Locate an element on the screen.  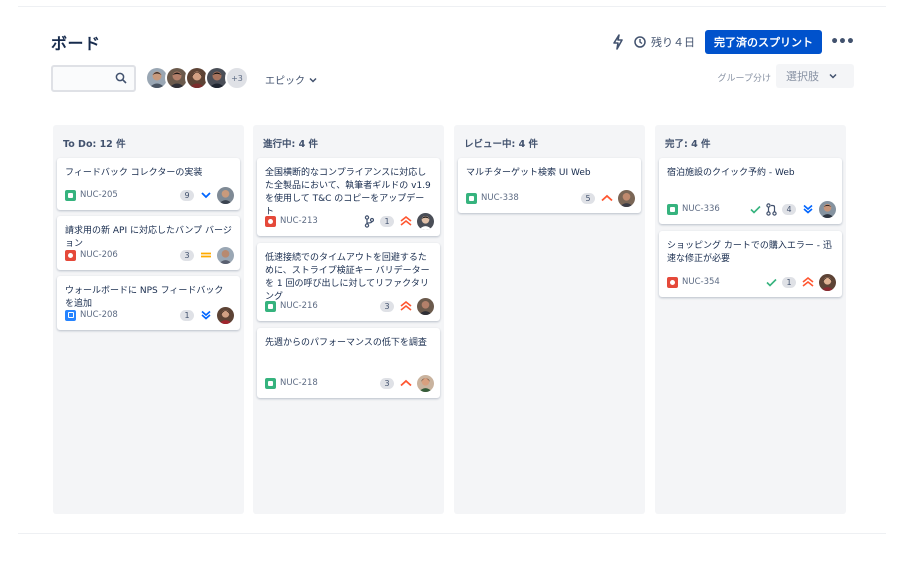
group-by-select: 選択肢 is located at coordinates (815, 76).